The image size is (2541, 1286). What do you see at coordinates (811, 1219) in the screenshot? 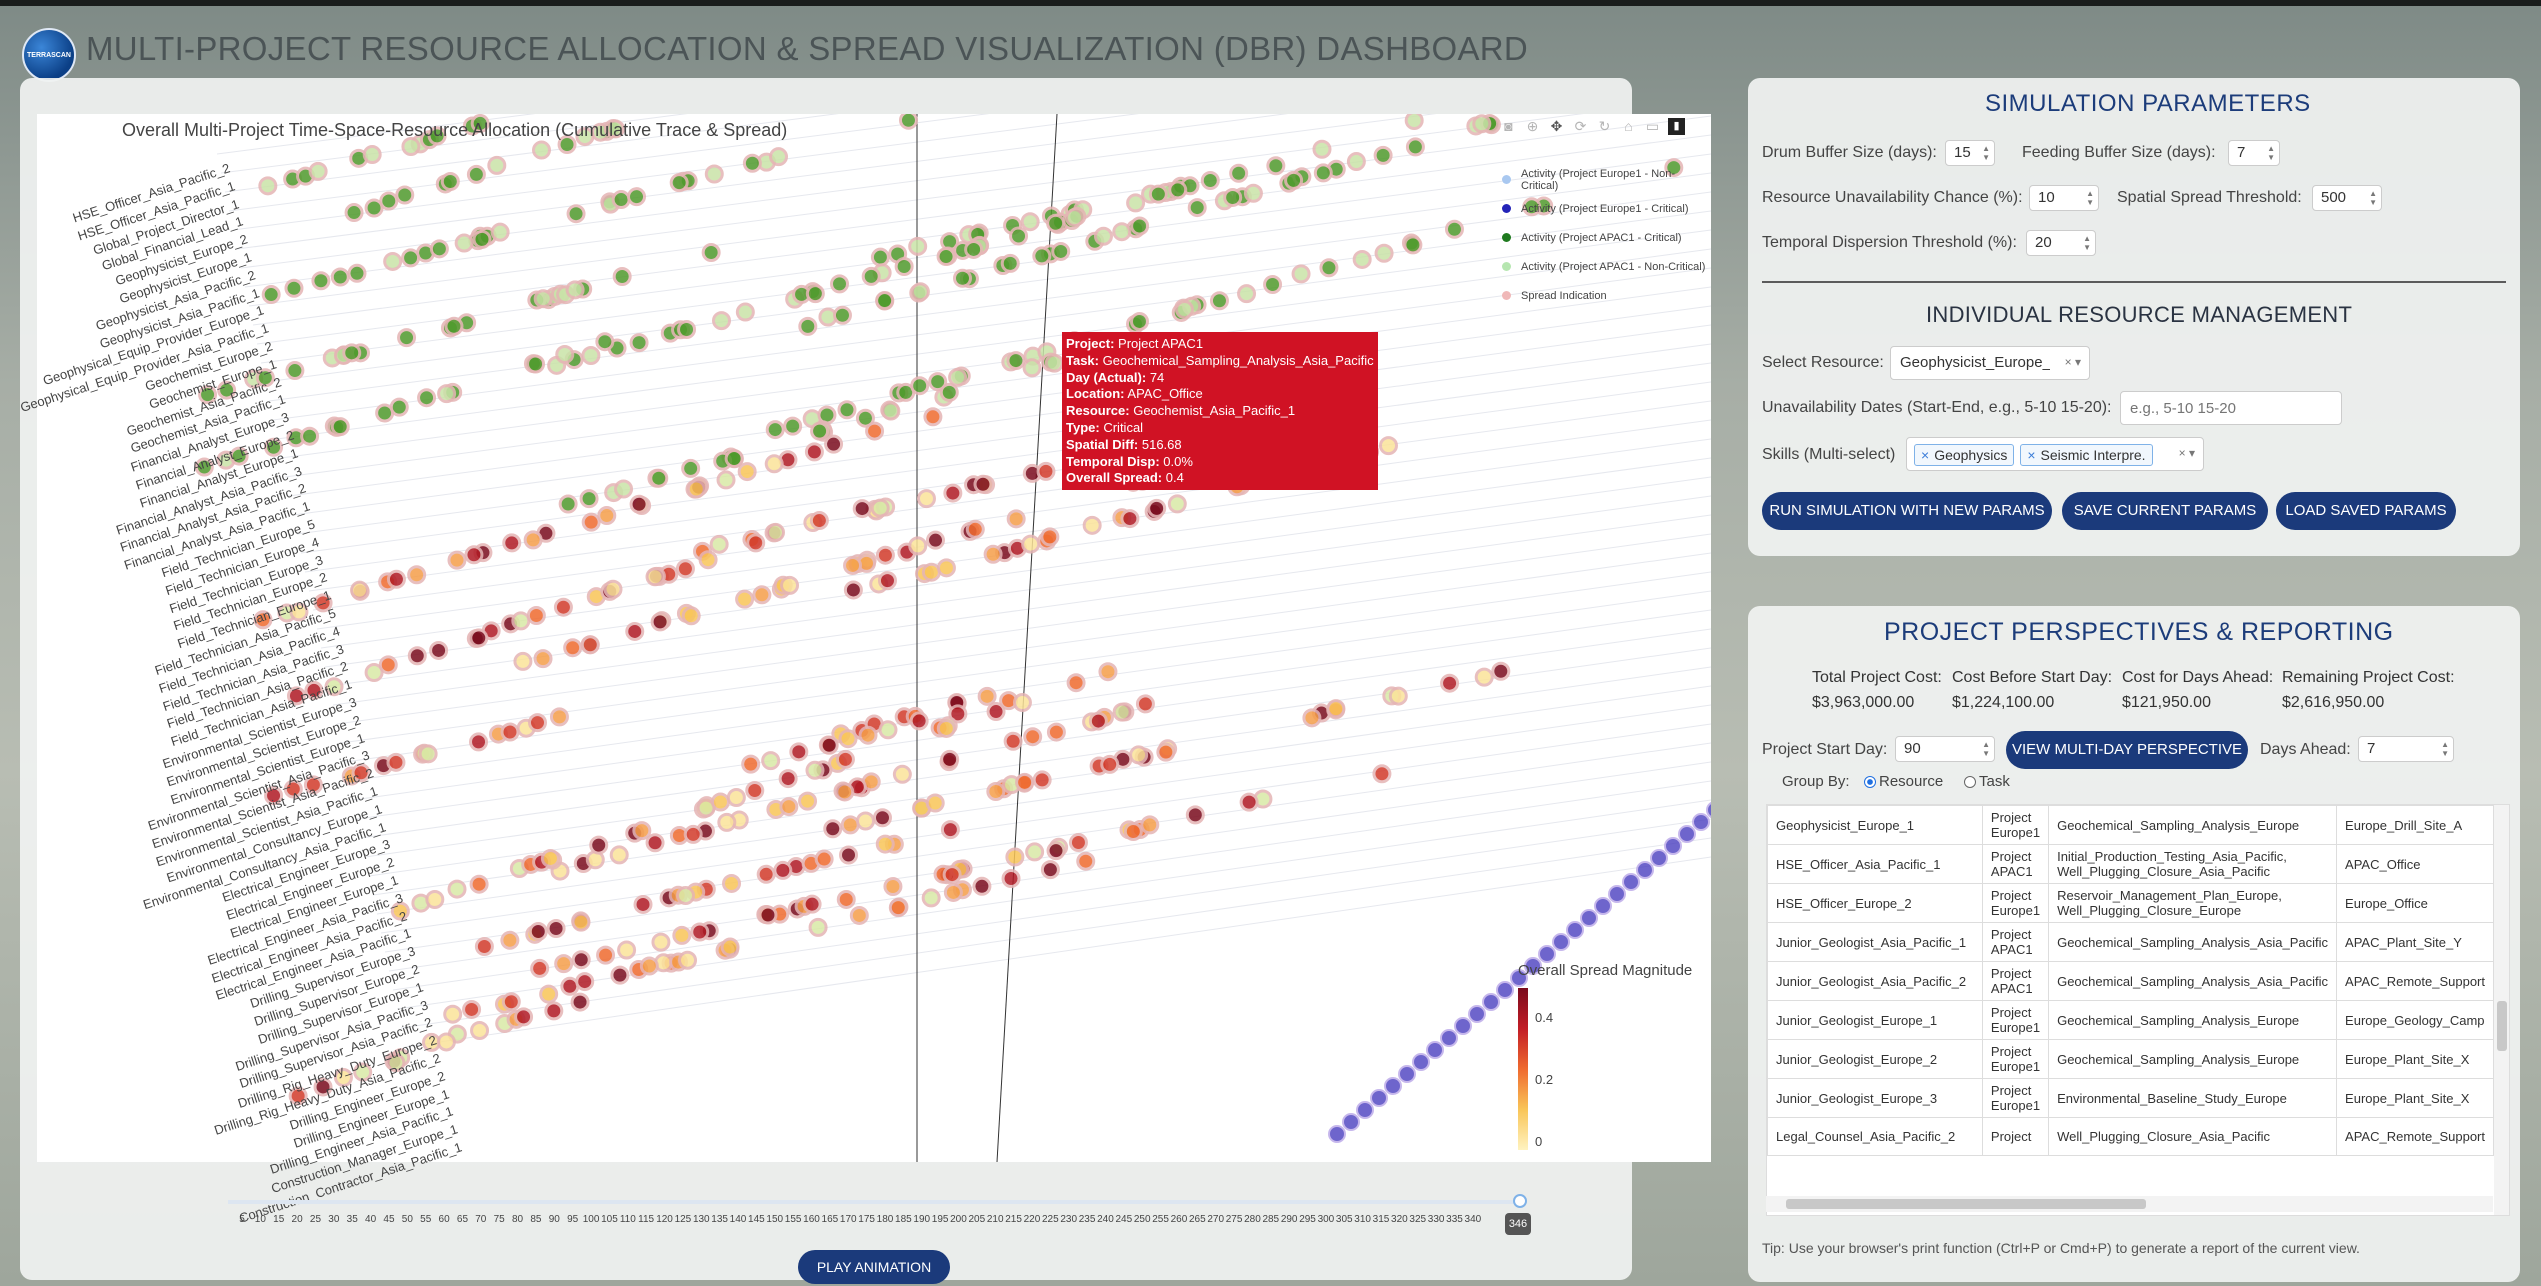
I see `slider-tick-label: 160` at bounding box center [811, 1219].